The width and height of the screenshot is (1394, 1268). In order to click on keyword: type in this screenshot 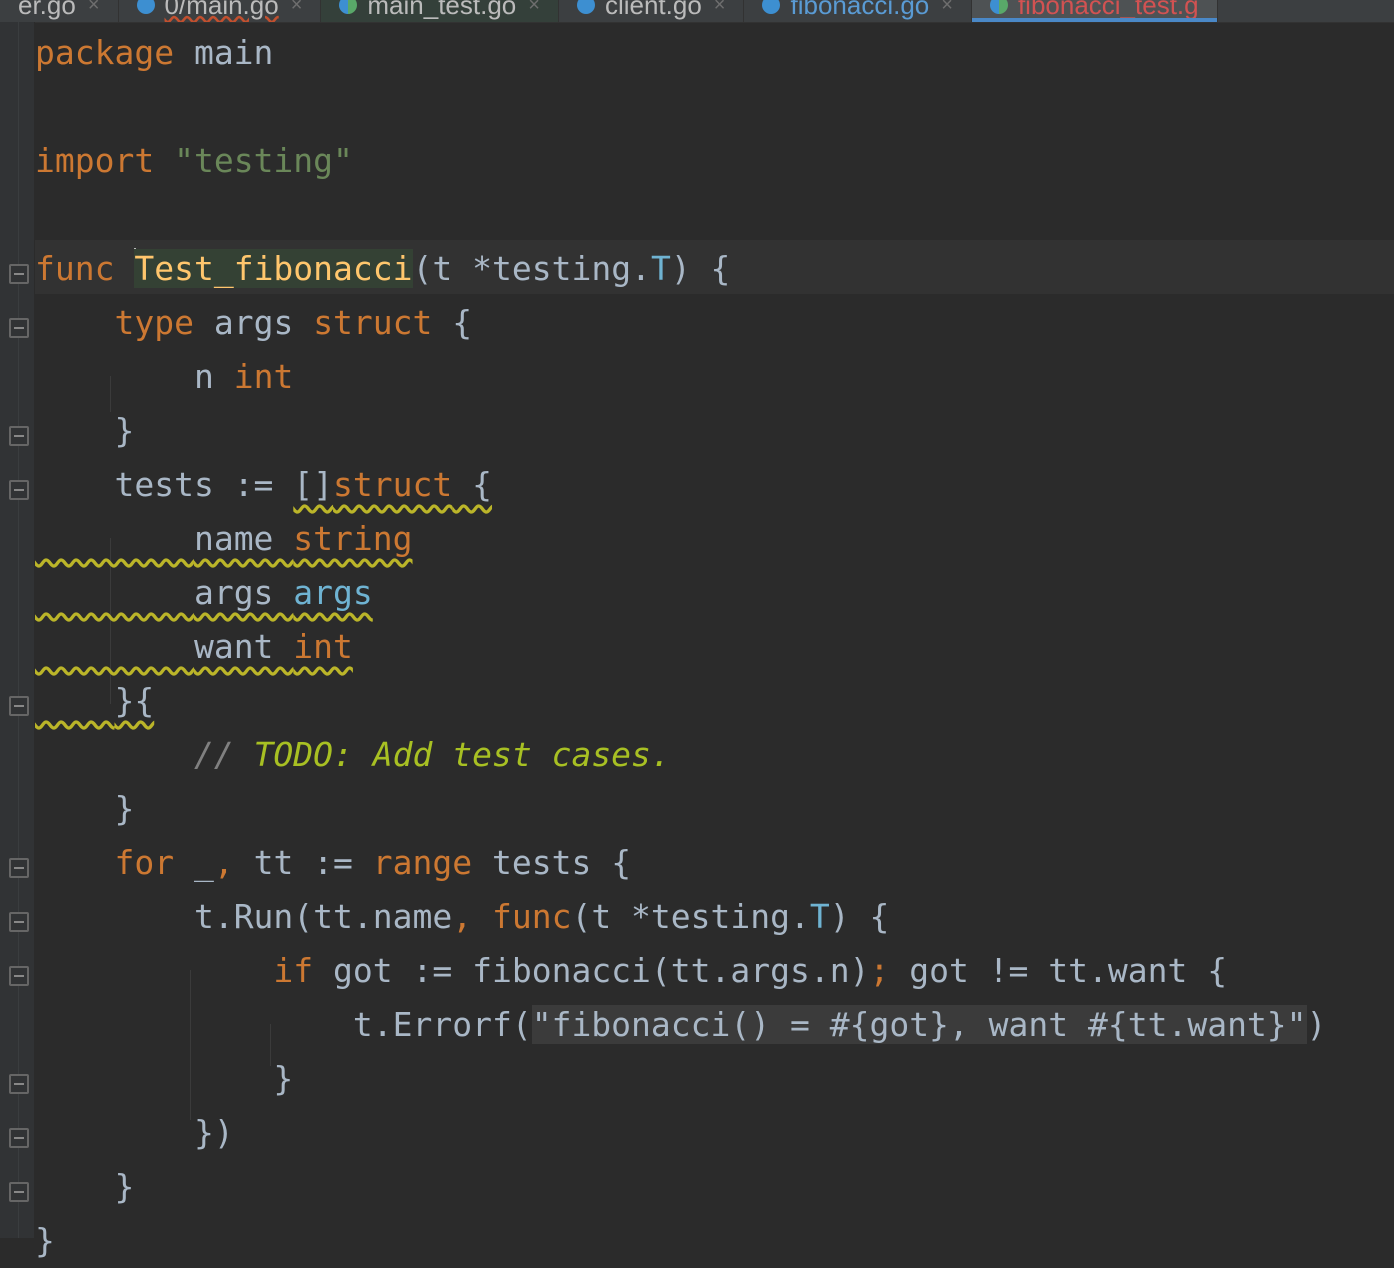, I will do `click(154, 322)`.